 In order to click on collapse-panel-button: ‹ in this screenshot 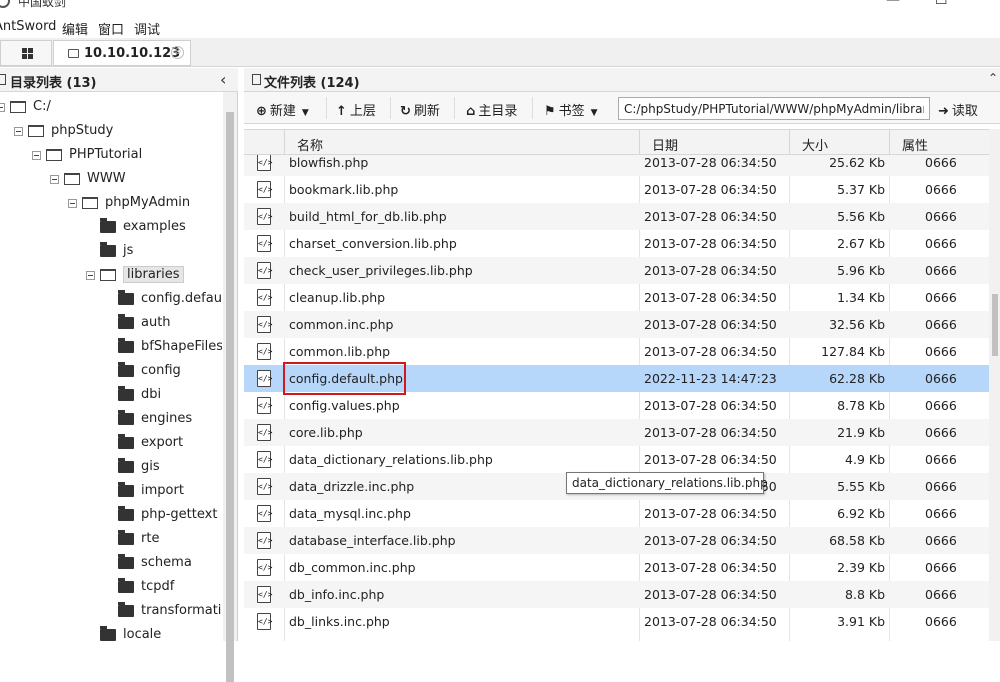, I will do `click(223, 79)`.